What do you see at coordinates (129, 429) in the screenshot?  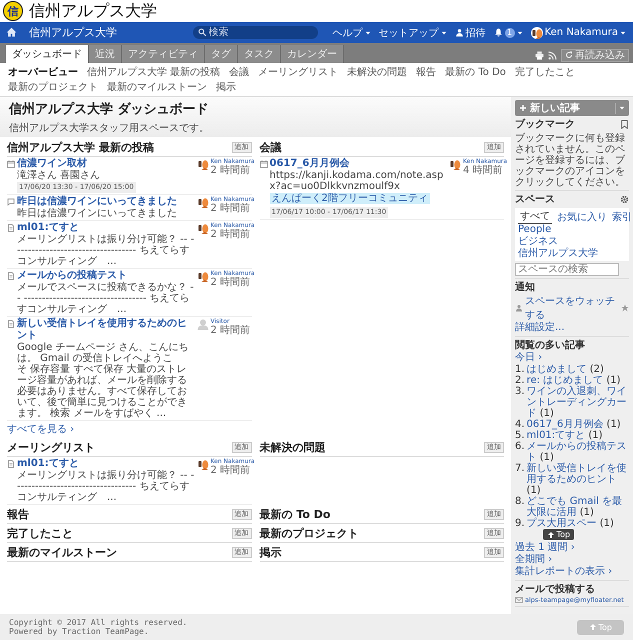 I see `see-all-link: すべてを見る ›` at bounding box center [129, 429].